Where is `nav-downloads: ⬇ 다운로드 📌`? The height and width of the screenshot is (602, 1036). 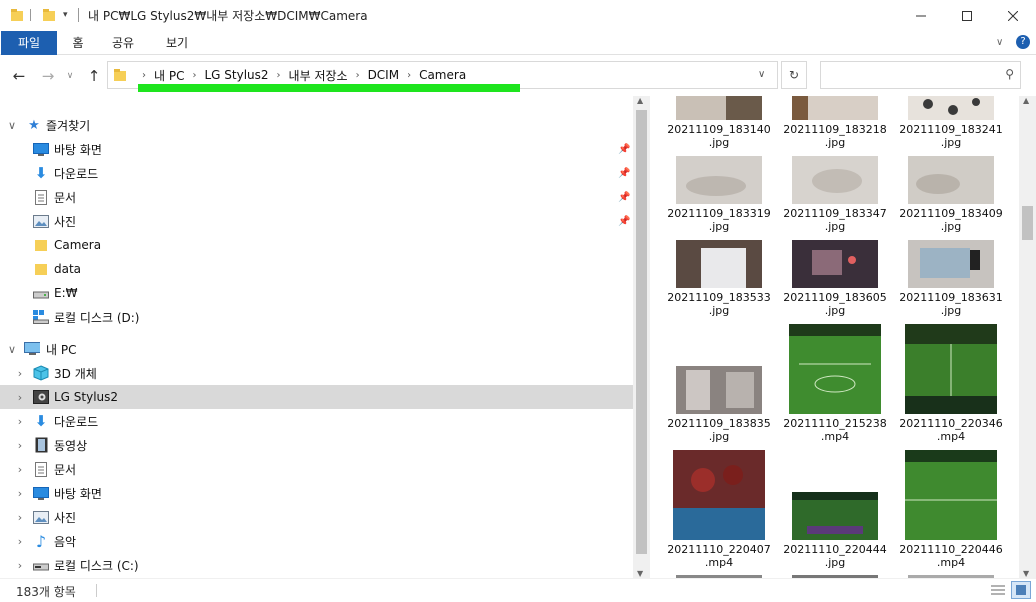
nav-downloads: ⬇ 다운로드 📌 is located at coordinates (316, 173).